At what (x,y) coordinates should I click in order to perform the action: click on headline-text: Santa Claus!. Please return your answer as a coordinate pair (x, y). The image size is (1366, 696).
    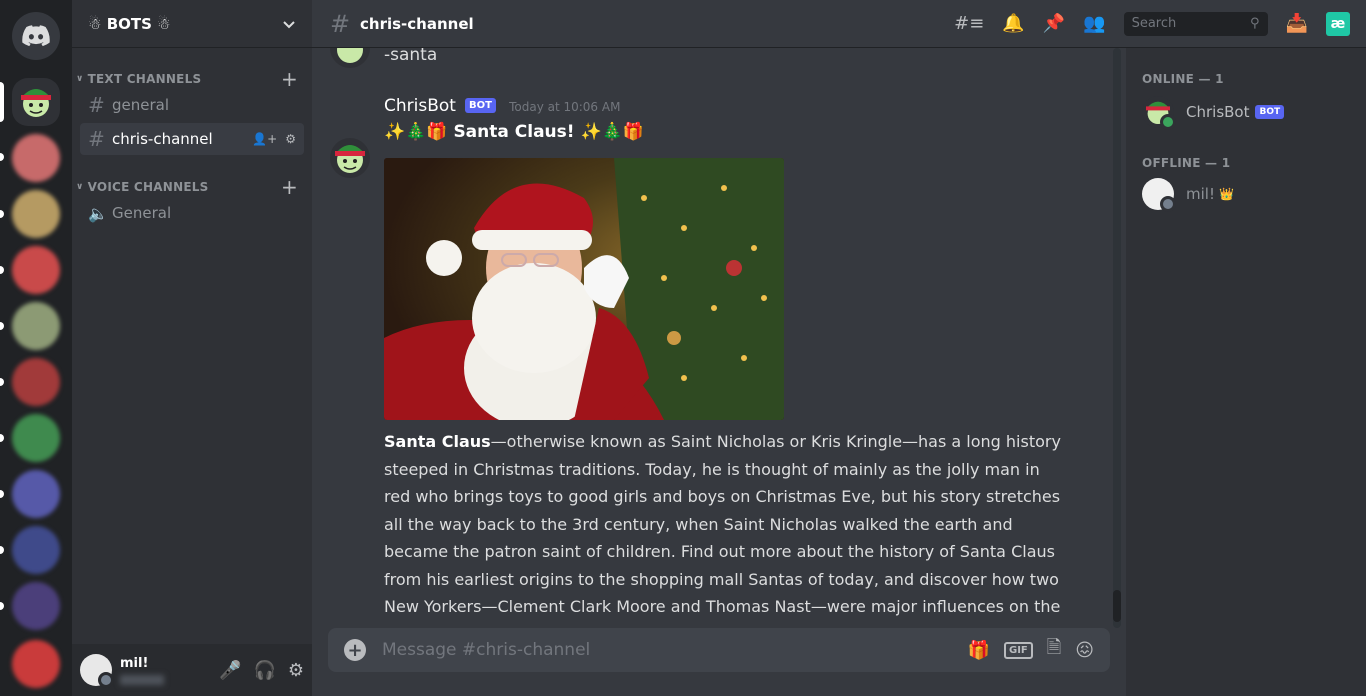
    Looking at the image, I should click on (514, 132).